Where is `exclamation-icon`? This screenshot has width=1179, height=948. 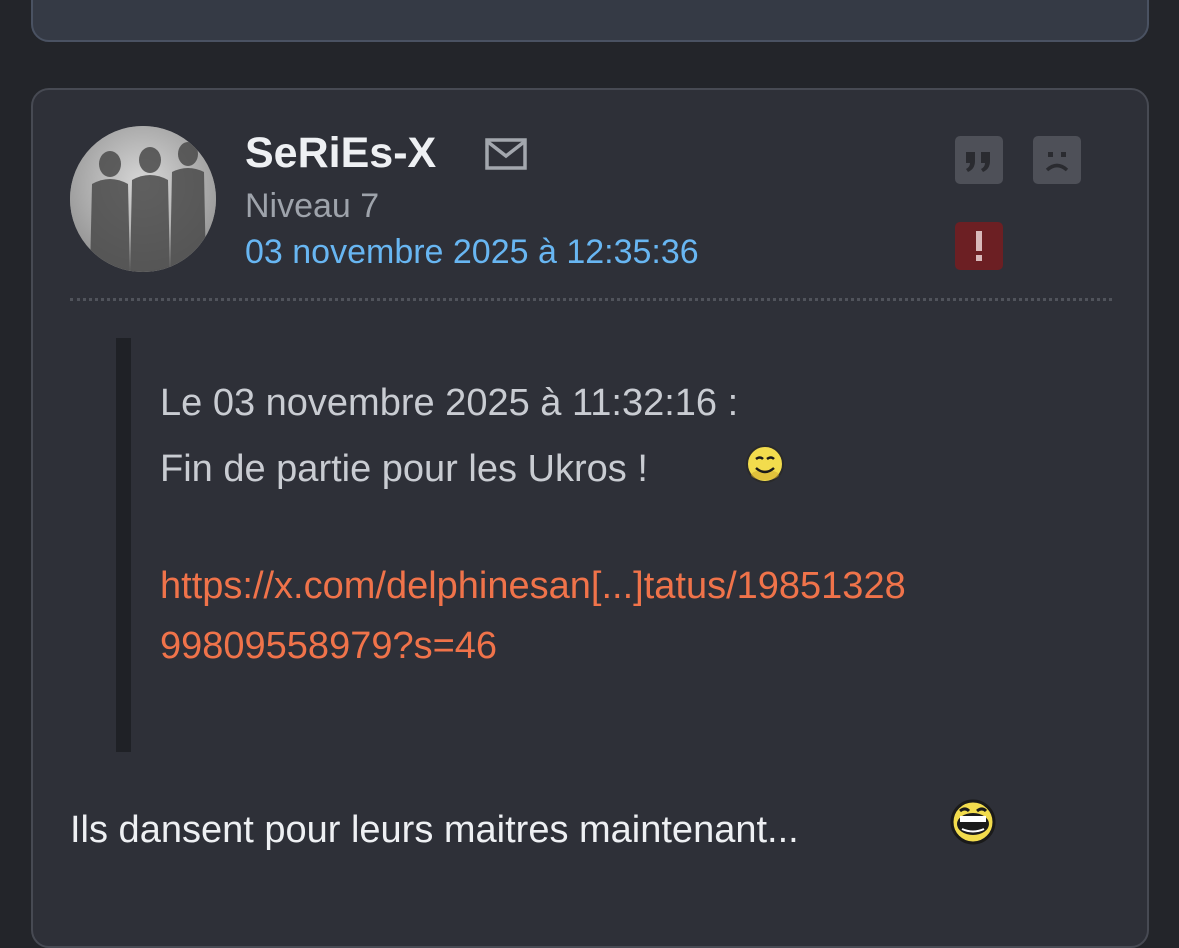
exclamation-icon is located at coordinates (979, 246).